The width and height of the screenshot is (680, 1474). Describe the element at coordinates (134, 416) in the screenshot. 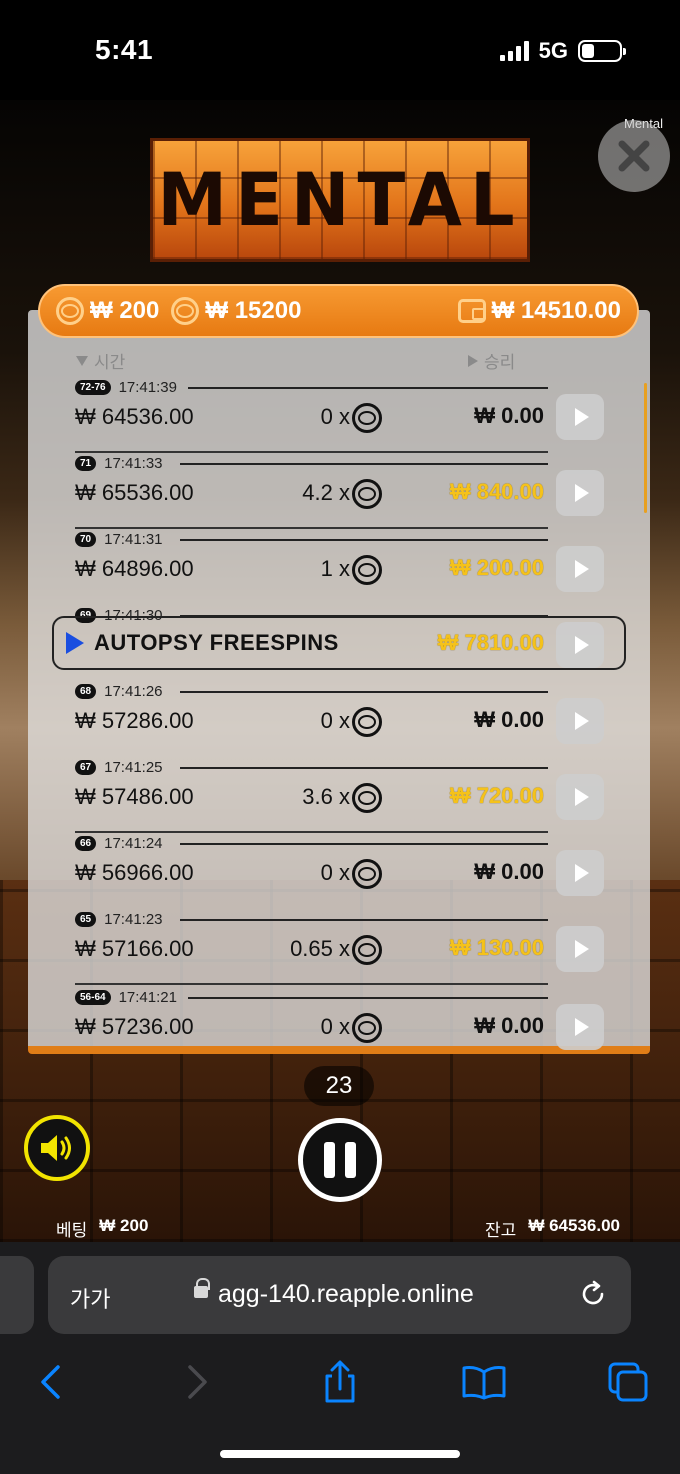

I see `row-balance: ₩ 64536.00` at that location.